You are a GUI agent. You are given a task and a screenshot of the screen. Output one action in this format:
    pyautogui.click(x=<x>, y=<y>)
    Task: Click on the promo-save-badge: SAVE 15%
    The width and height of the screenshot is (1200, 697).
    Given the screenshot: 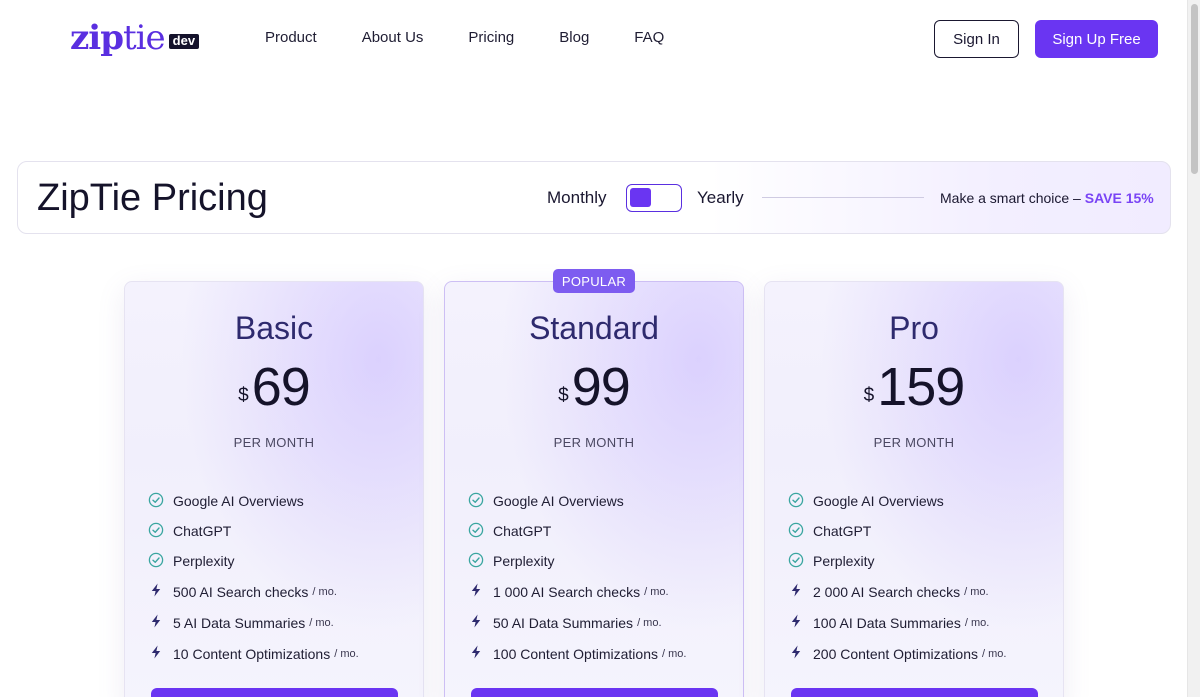 What is the action you would take?
    pyautogui.click(x=1119, y=198)
    